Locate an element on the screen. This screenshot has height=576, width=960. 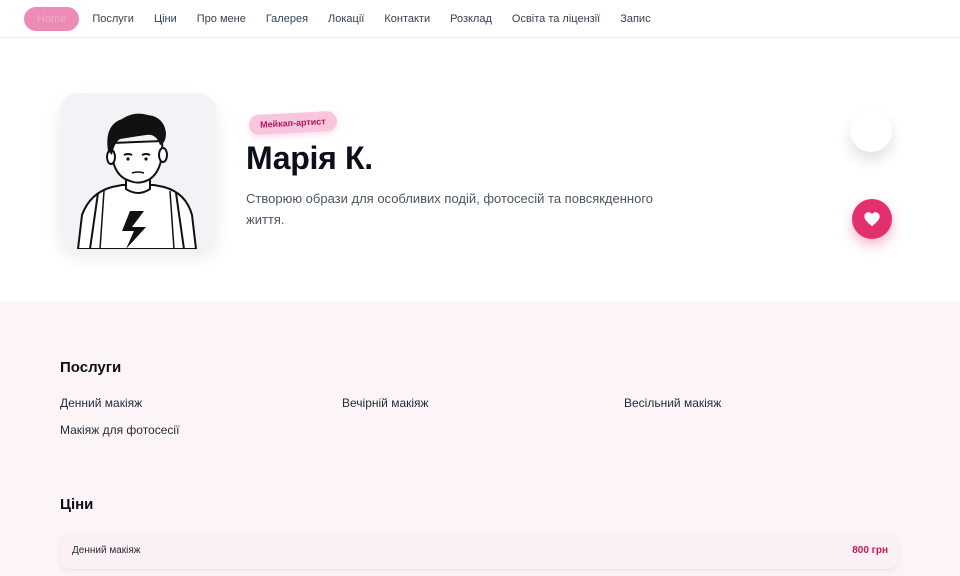
nav-item-booking: Запис is located at coordinates (635, 19).